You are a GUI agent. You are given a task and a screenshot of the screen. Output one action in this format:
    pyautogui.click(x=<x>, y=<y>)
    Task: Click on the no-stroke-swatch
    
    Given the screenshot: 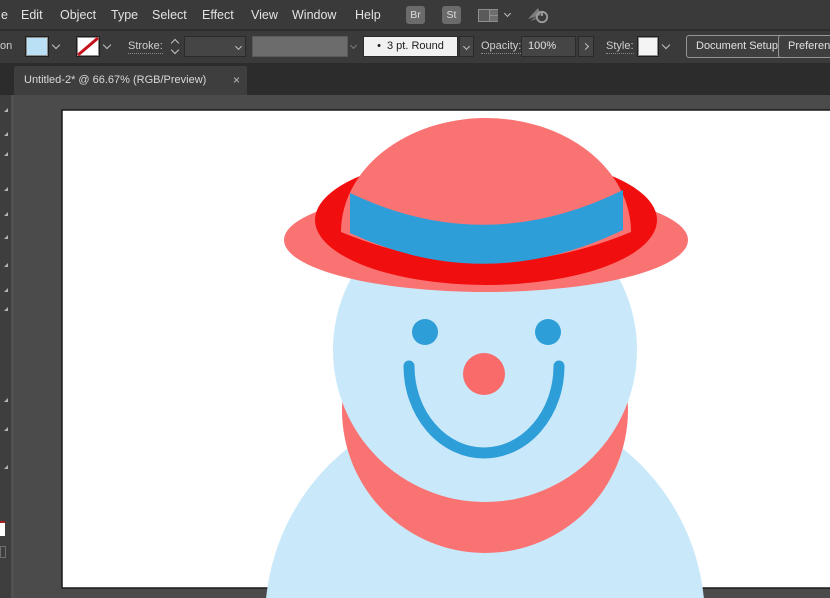 What is the action you would take?
    pyautogui.click(x=88, y=46)
    